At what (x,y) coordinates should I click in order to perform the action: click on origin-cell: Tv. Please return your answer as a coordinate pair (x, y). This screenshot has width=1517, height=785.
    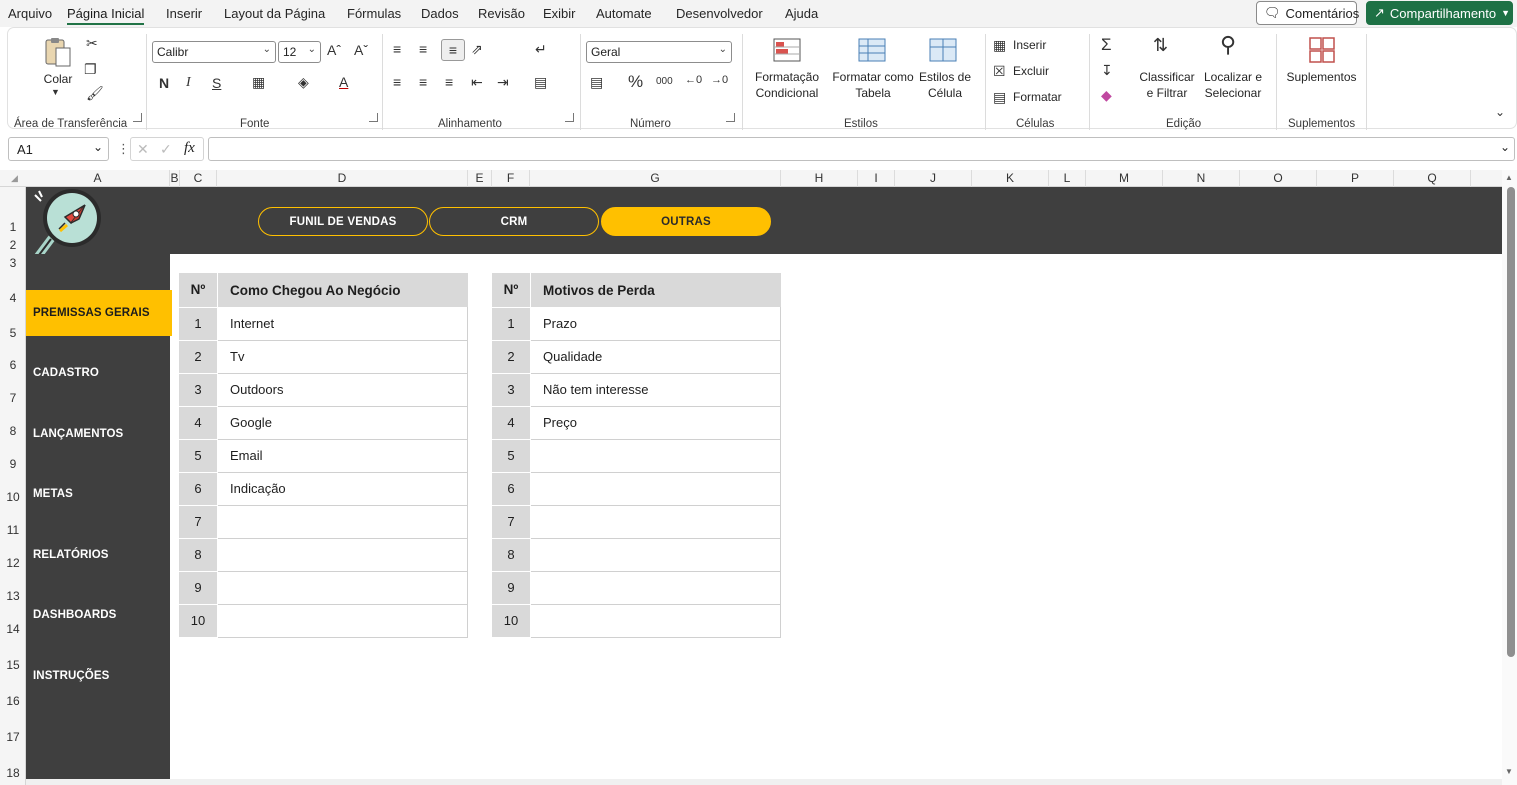
    Looking at the image, I should click on (343, 357).